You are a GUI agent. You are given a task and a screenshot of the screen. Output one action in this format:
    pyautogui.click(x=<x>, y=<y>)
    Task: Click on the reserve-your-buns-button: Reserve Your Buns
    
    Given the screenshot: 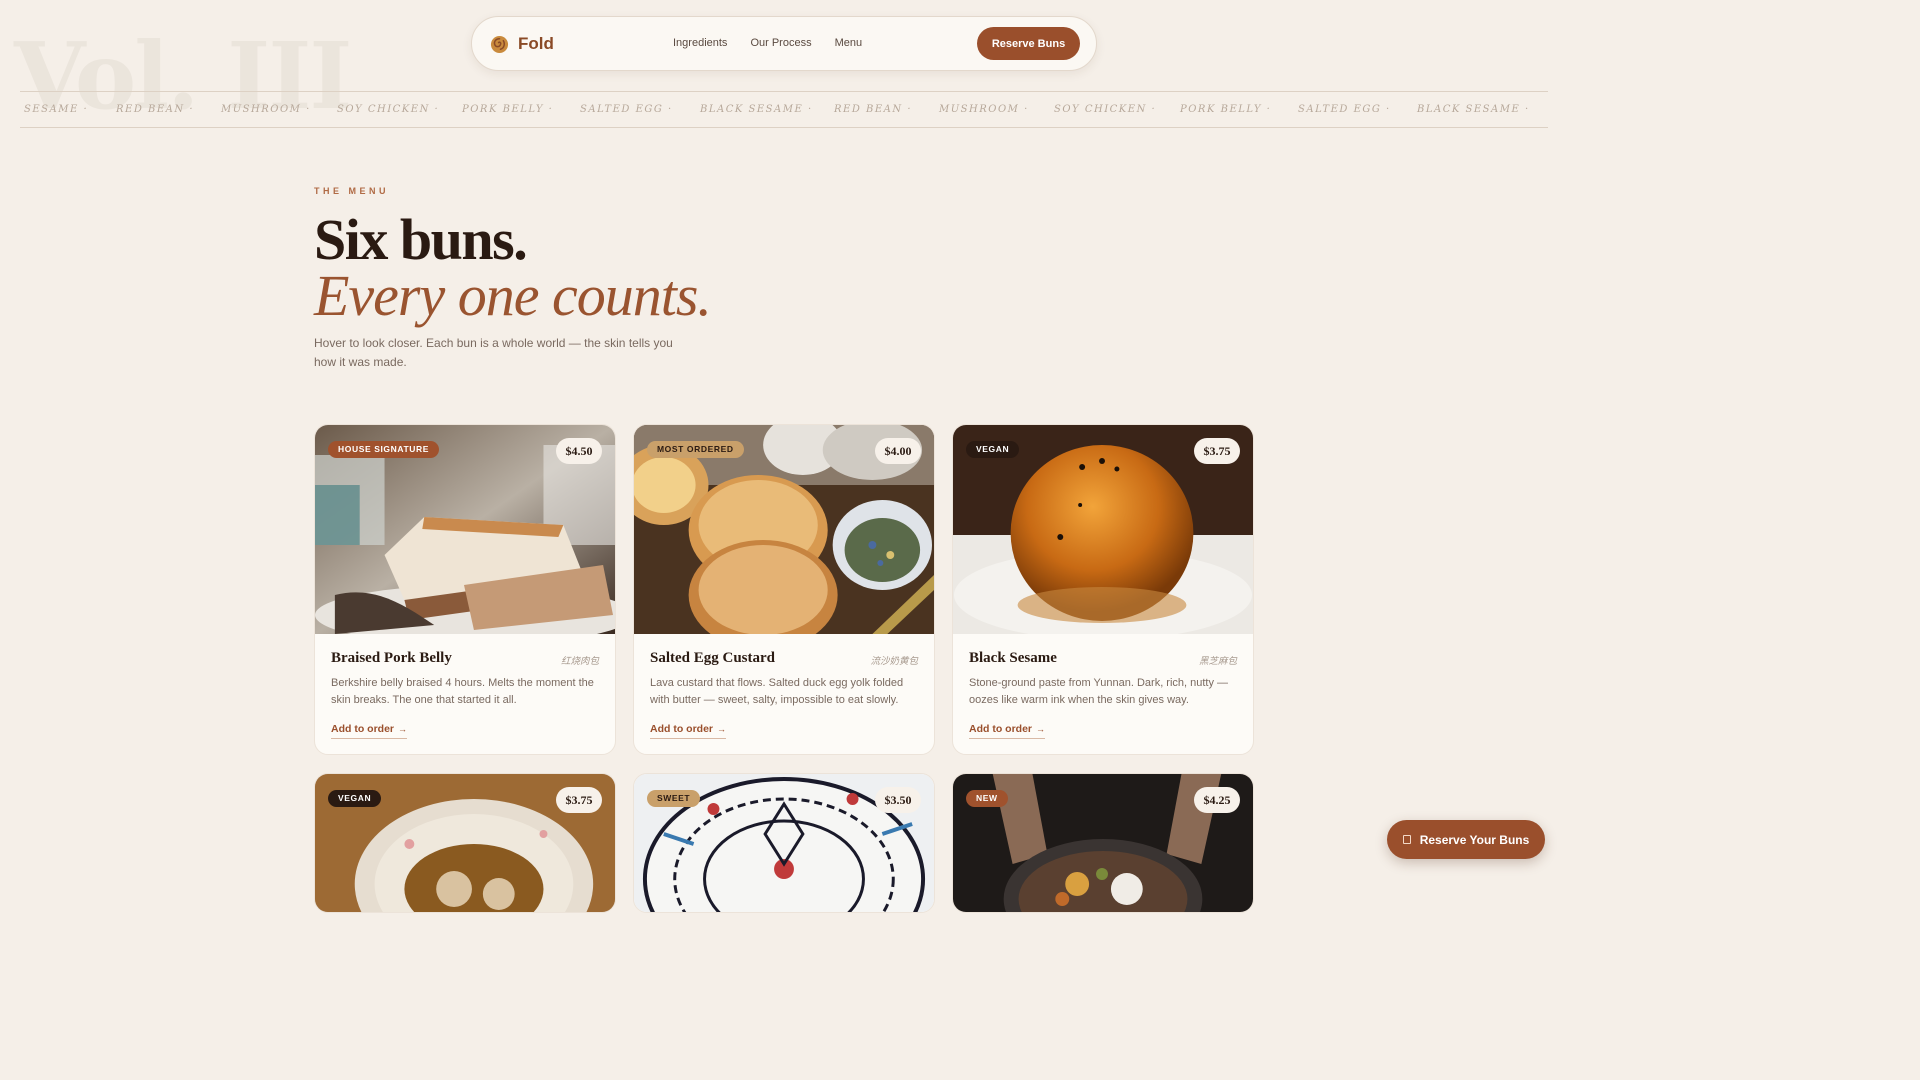 What is the action you would take?
    pyautogui.click(x=1466, y=839)
    